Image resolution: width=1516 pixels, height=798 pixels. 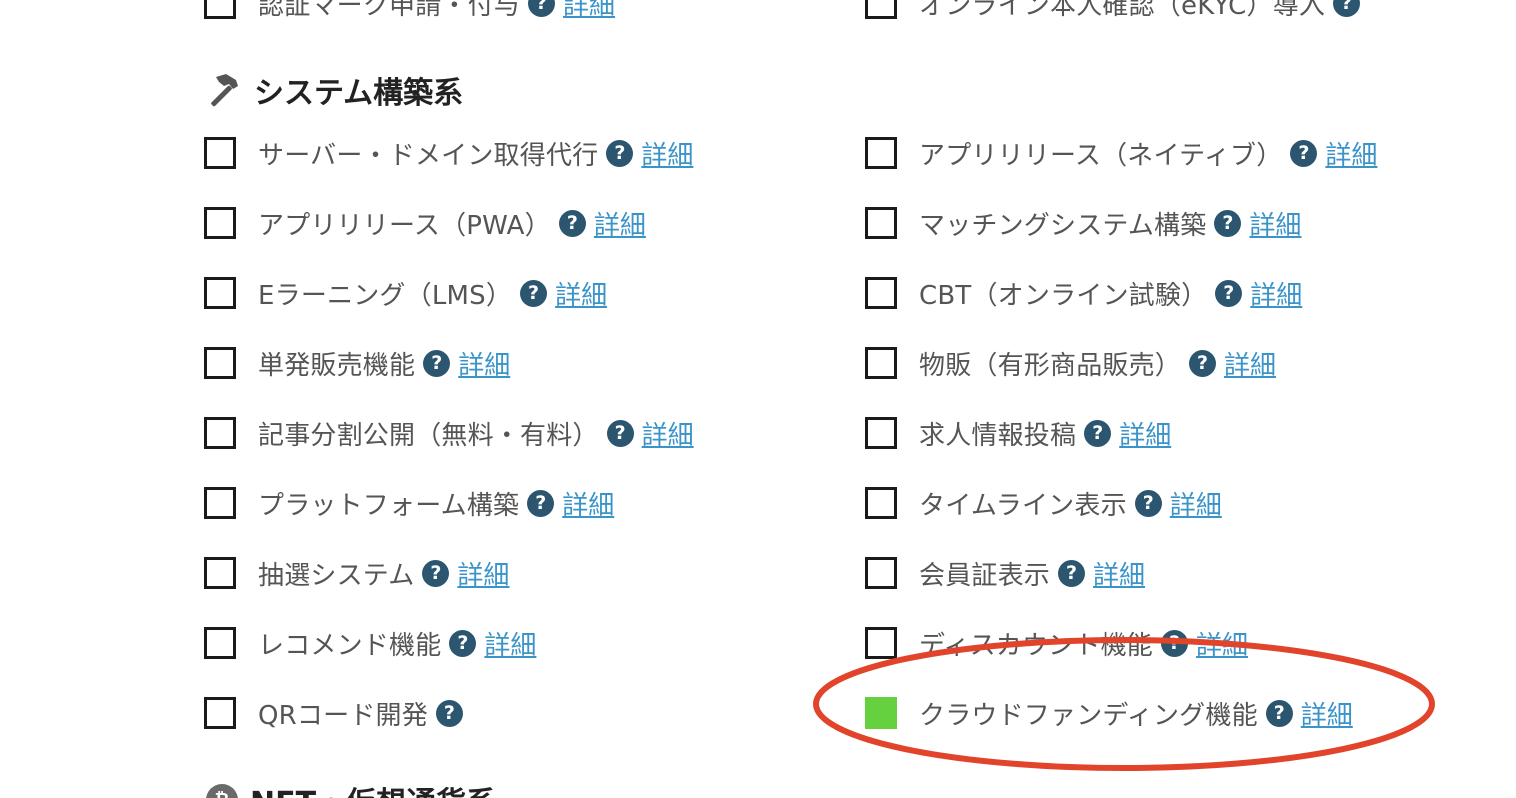 I want to click on option-item: ディスカウント機能? 詳細, so click(x=1056, y=643).